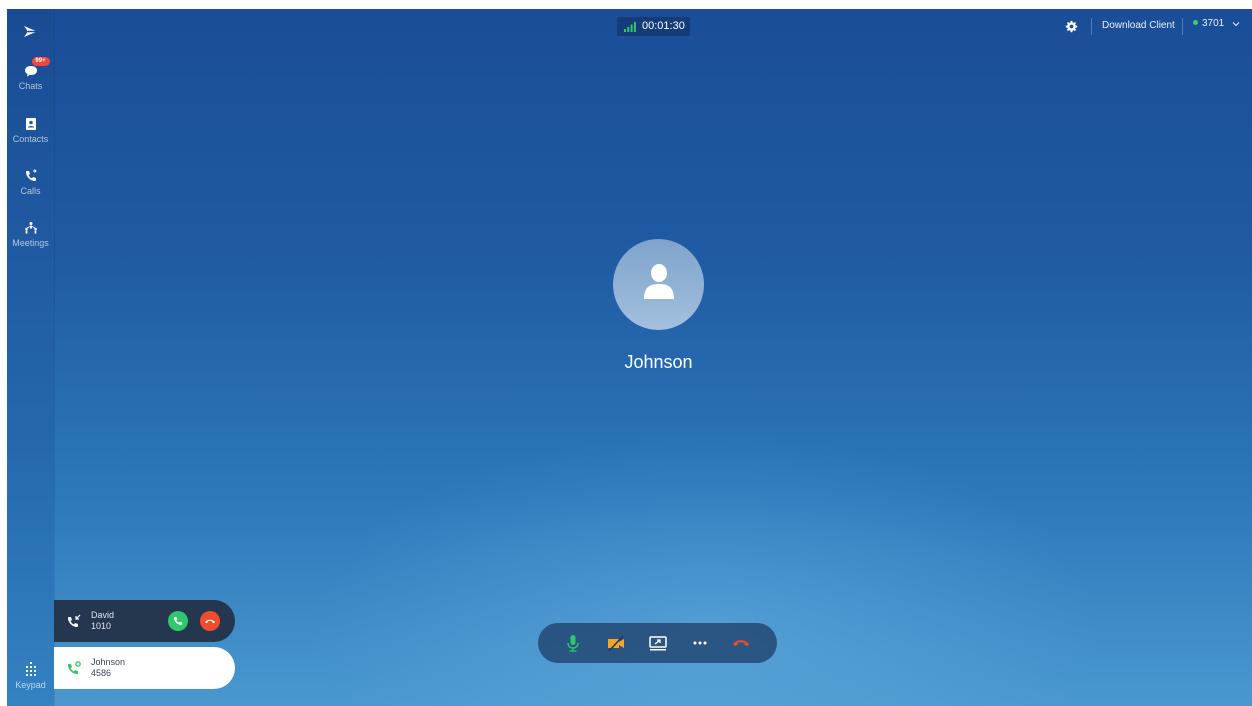 This screenshot has width=1252, height=706. I want to click on sidebar-item-contacts: Contacts, so click(30, 138).